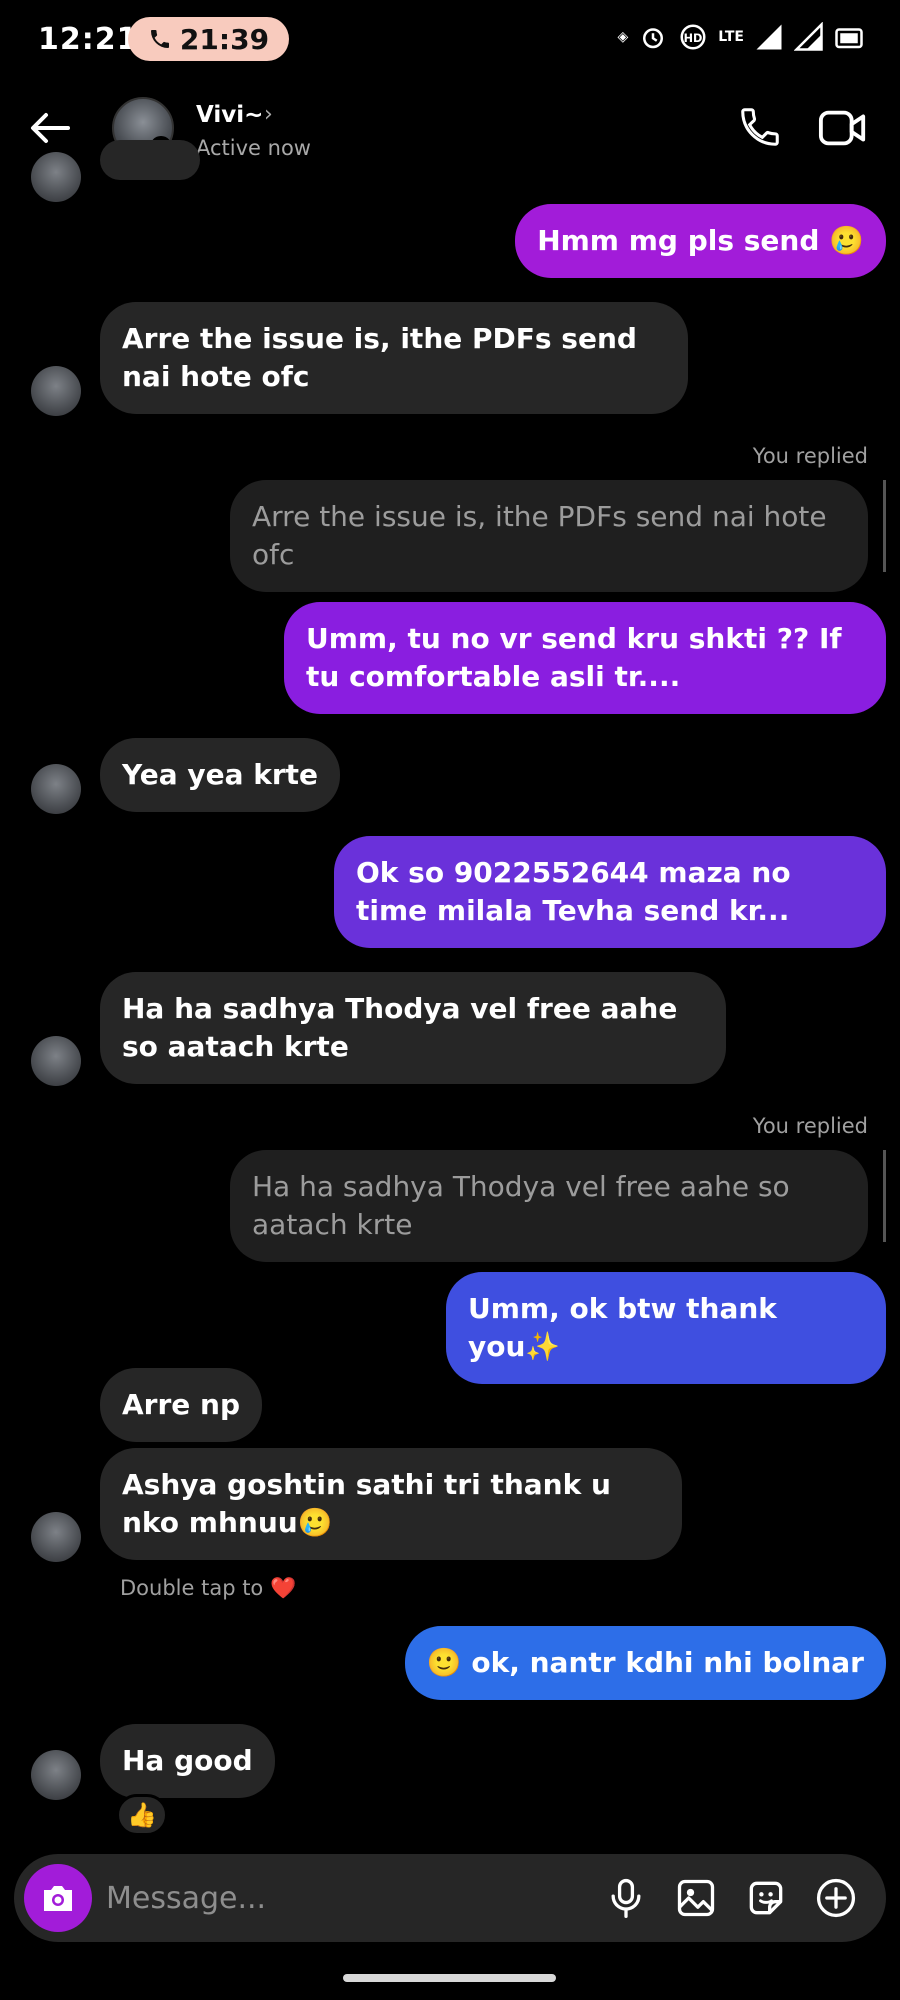  Describe the element at coordinates (623, 37) in the screenshot. I see `nfc-icon: ◈` at that location.